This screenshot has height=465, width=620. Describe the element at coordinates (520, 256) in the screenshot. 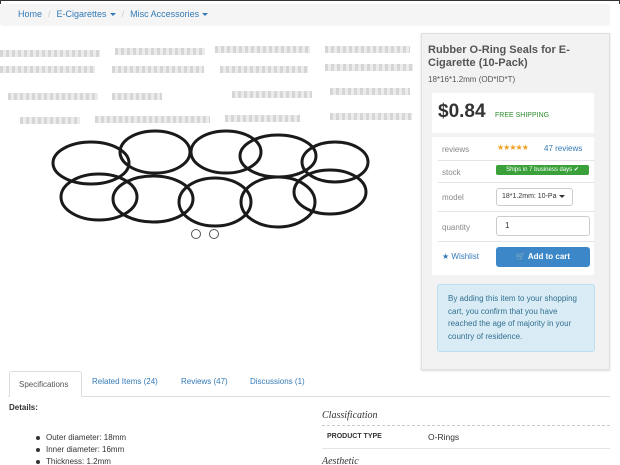

I see `cart-icon: 🛒` at that location.